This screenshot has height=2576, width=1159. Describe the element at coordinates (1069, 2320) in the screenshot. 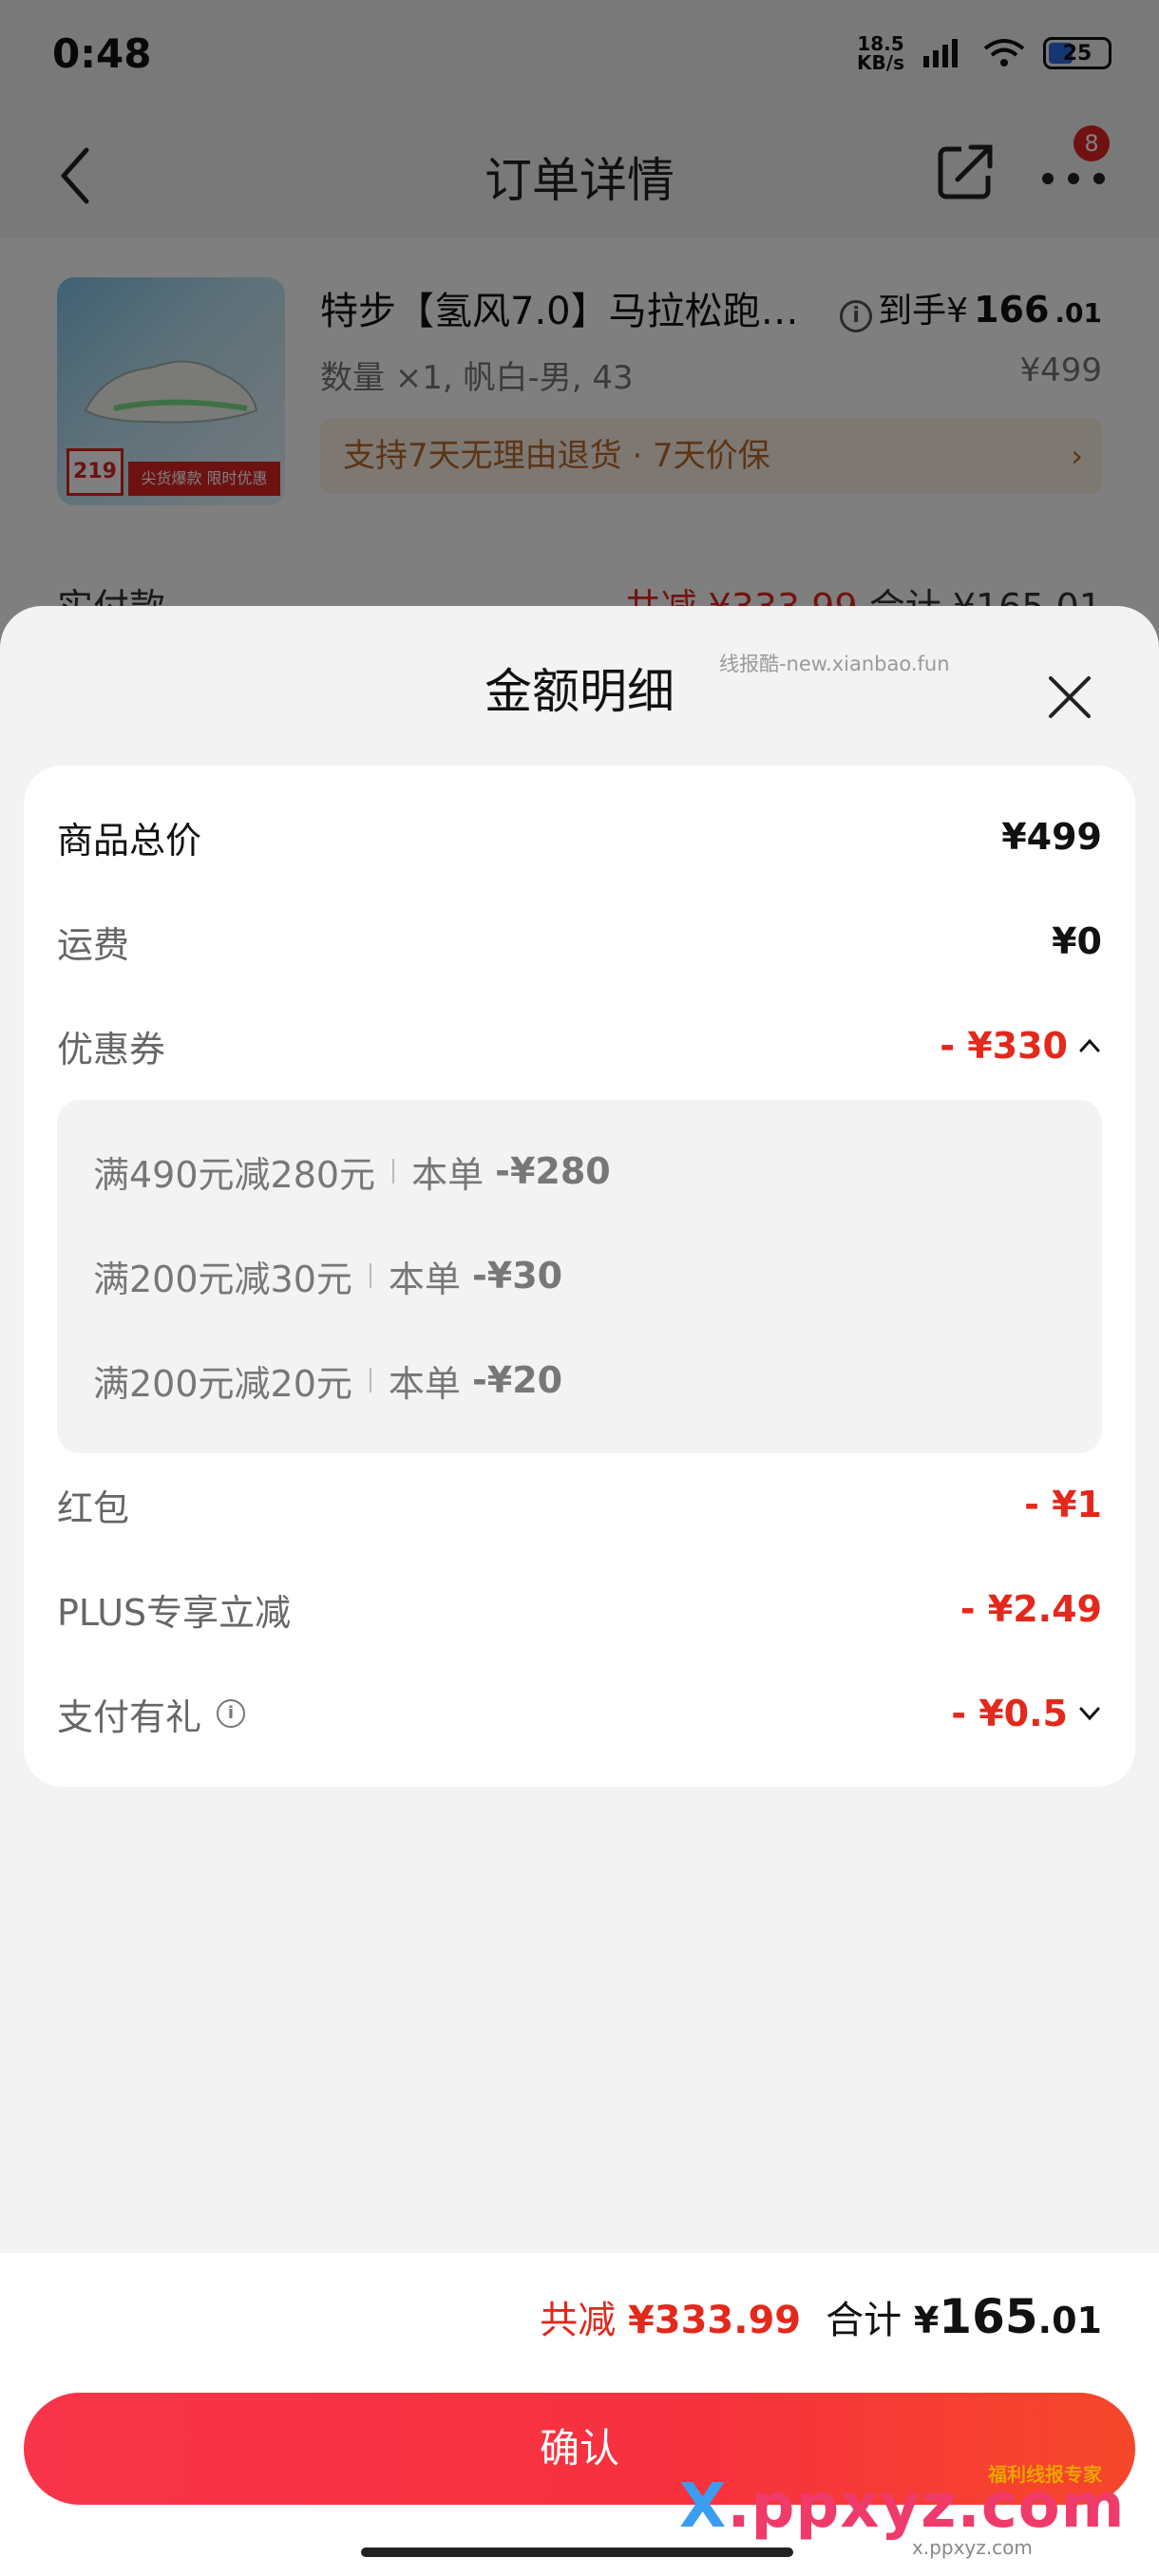

I see `total-sum-decimal: .01` at that location.